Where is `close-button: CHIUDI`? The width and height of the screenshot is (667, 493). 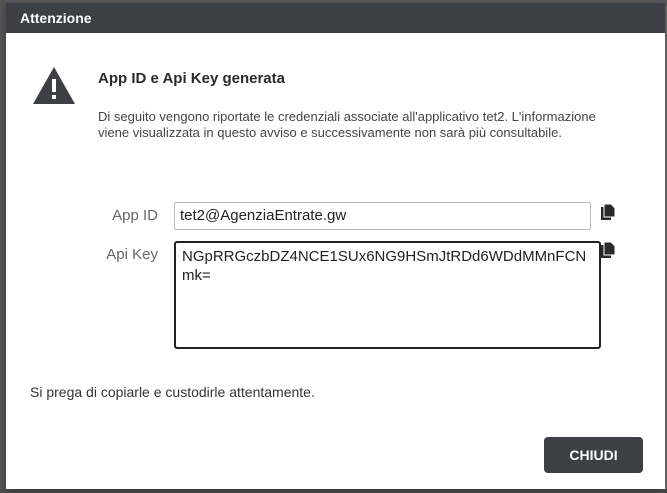 close-button: CHIUDI is located at coordinates (593, 455).